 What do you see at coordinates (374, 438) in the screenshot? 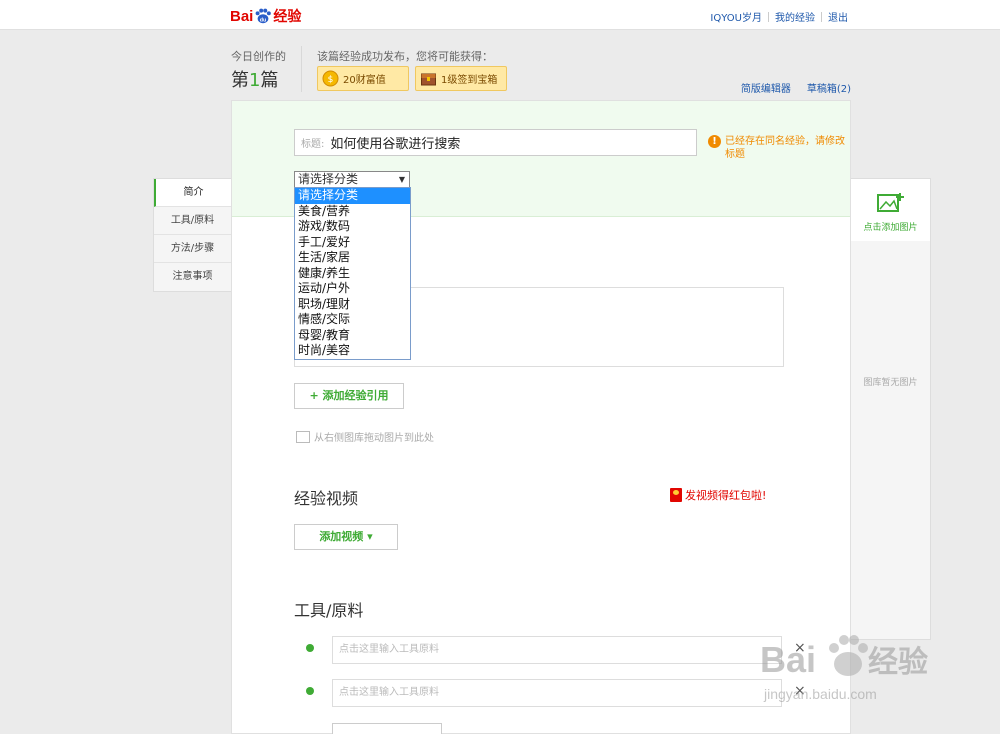
I see `drag-hint-text: 从右侧图库拖动图片到此处` at bounding box center [374, 438].